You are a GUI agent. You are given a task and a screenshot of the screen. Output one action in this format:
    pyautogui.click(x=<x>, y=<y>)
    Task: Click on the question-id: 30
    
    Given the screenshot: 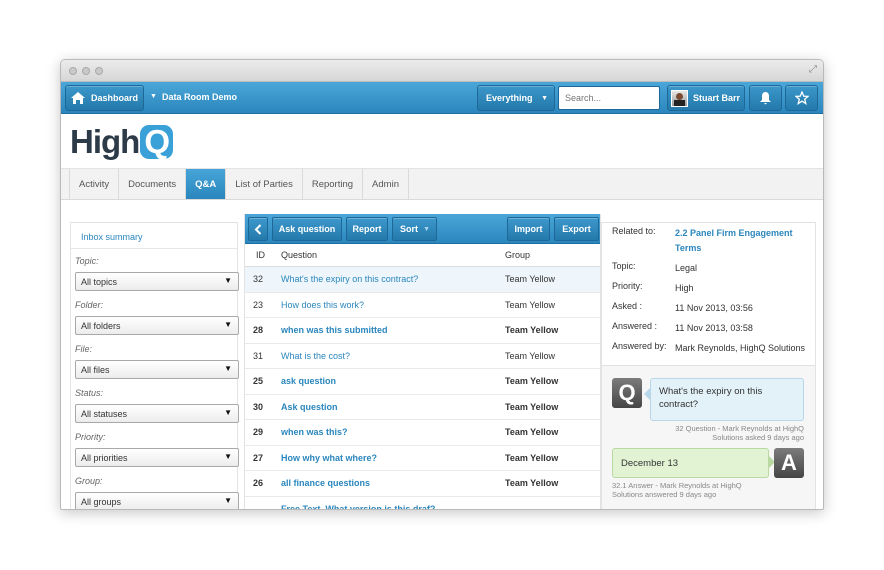 What is the action you would take?
    pyautogui.click(x=258, y=406)
    